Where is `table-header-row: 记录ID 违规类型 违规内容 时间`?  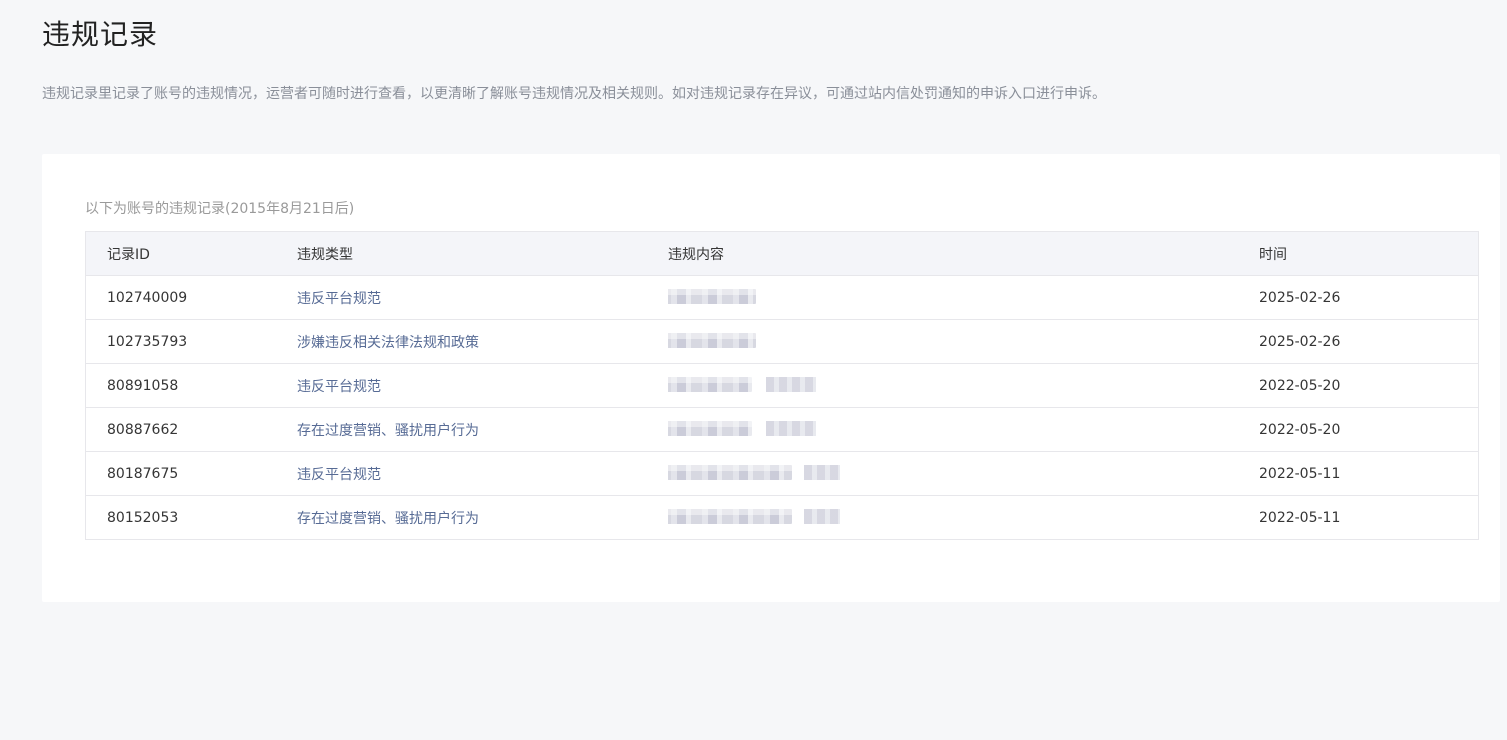 table-header-row: 记录ID 违规类型 违规内容 时间 is located at coordinates (782, 253).